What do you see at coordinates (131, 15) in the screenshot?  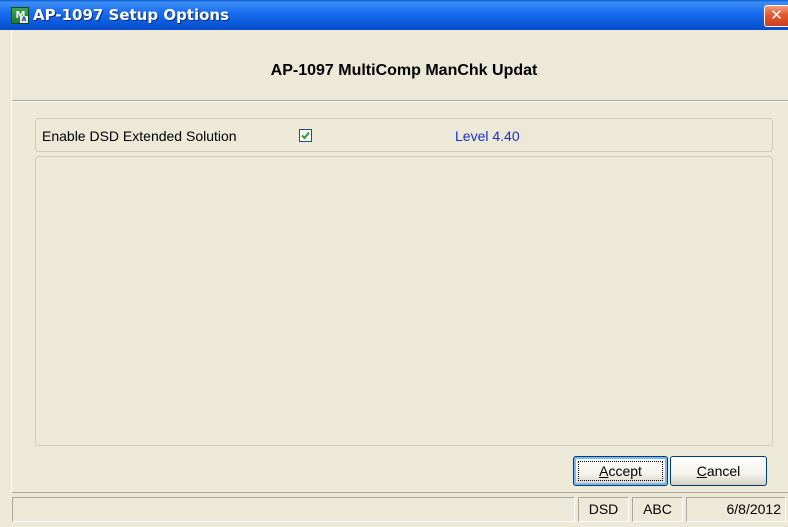 I see `window-title: AP-1097 Setup Options` at bounding box center [131, 15].